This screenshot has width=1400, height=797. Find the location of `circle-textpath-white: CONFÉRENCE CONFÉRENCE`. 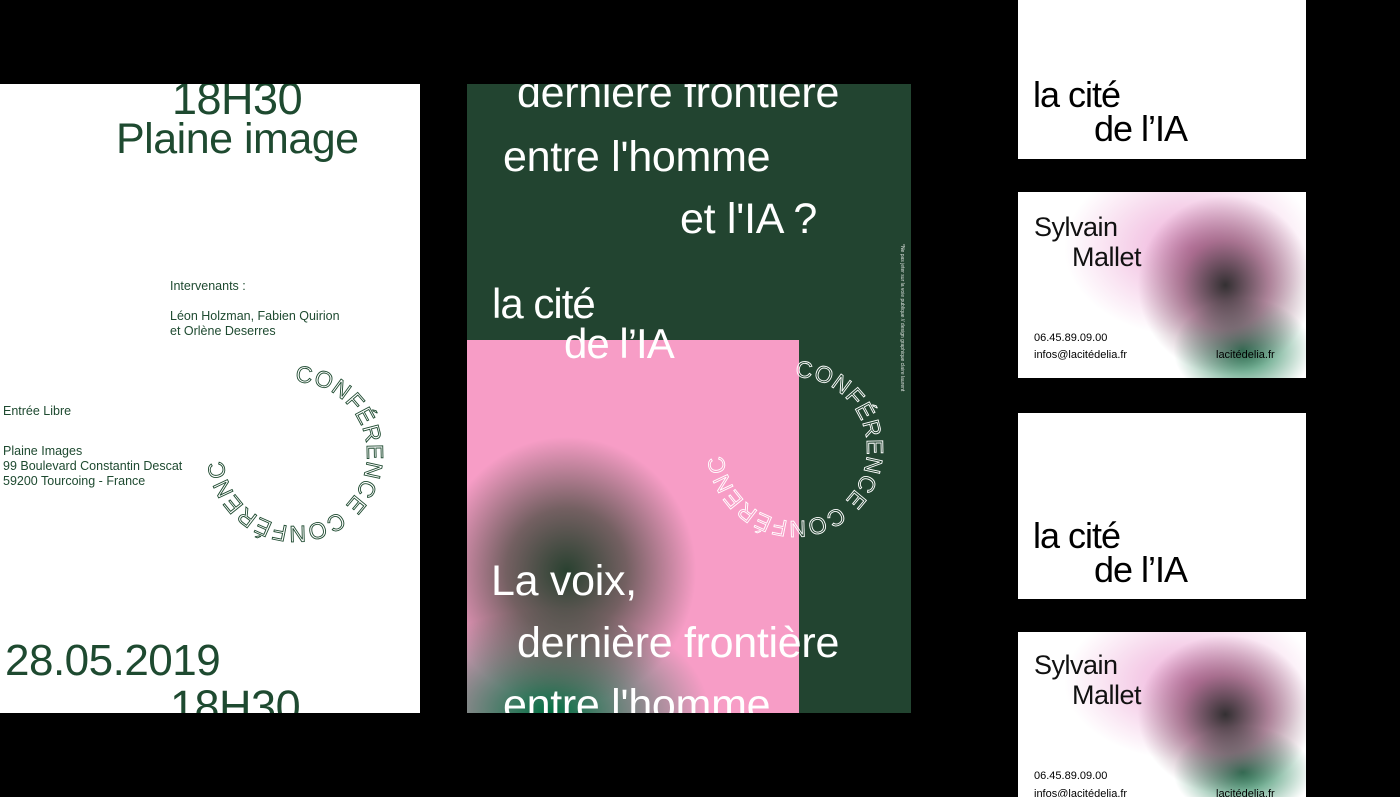

circle-textpath-white: CONFÉRENCE CONFÉRENCE is located at coordinates (791, 448).